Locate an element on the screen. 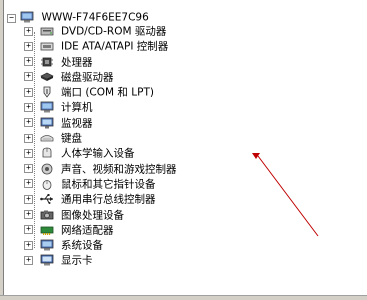 The height and width of the screenshot is (300, 367). tree-item-usb: + 通用串行总线控制器 is located at coordinates (92, 199).